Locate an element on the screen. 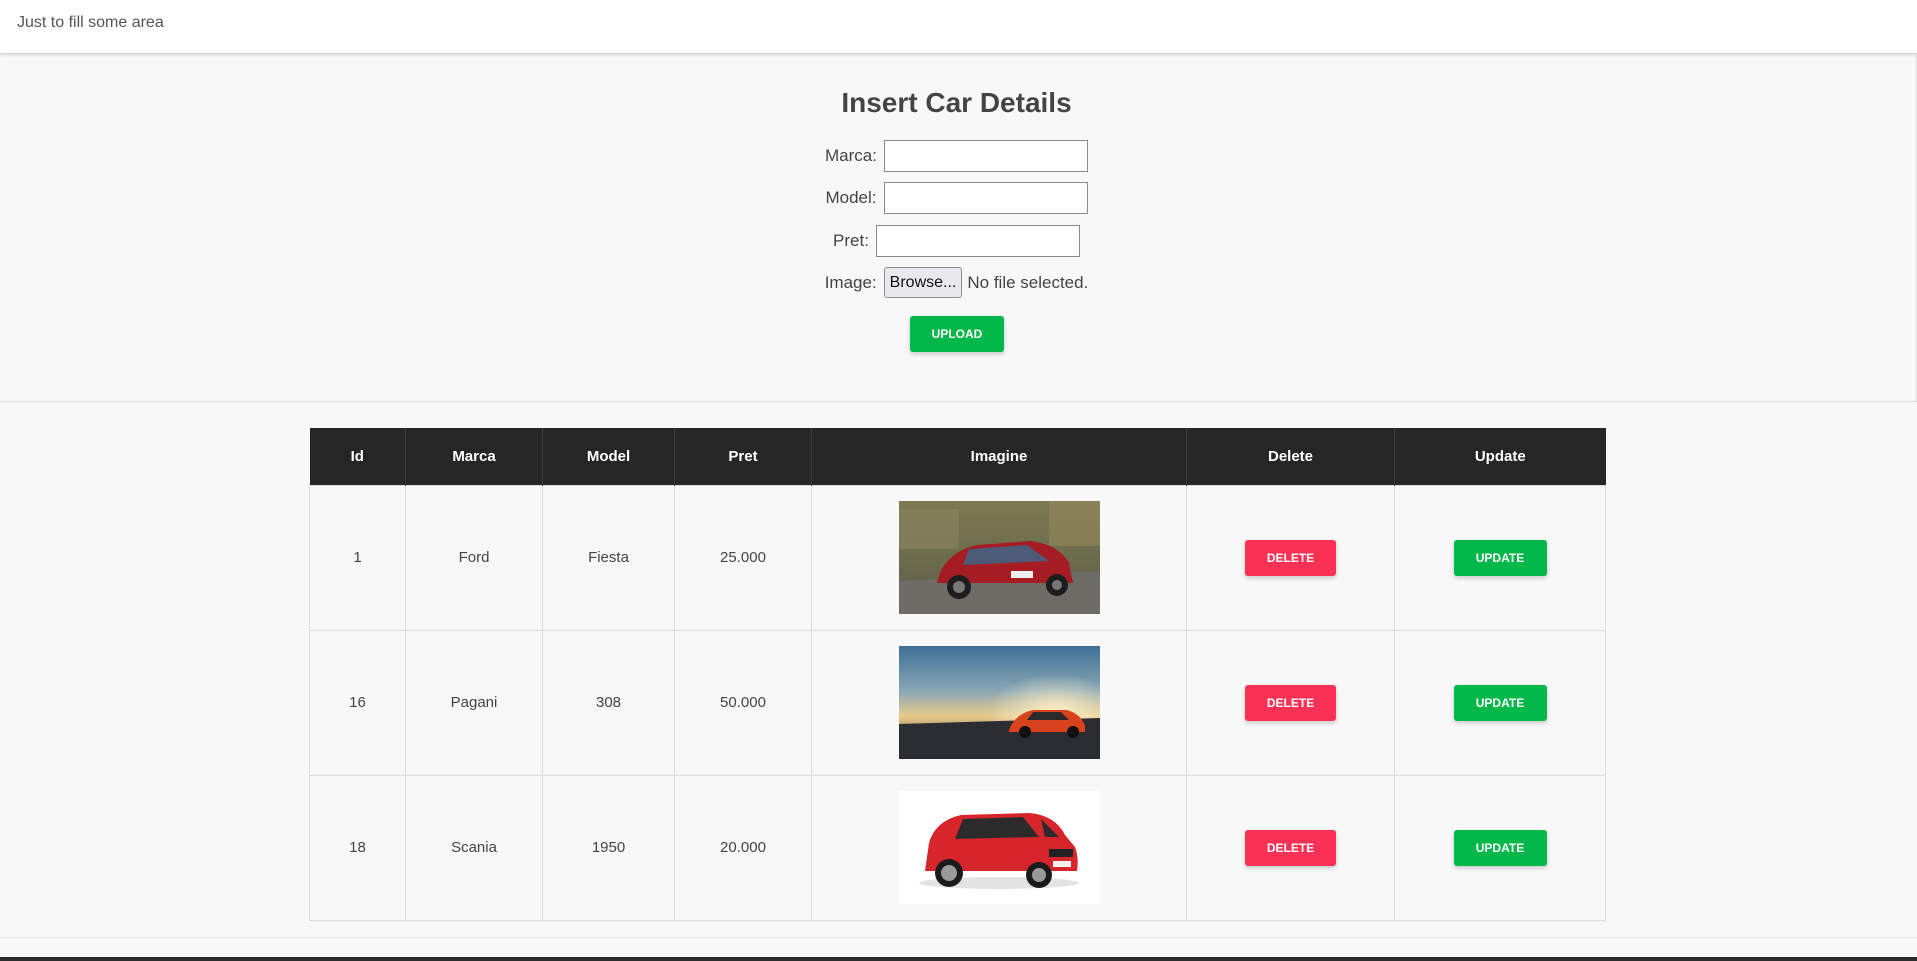 This screenshot has width=1917, height=961. divider is located at coordinates (958, 937).